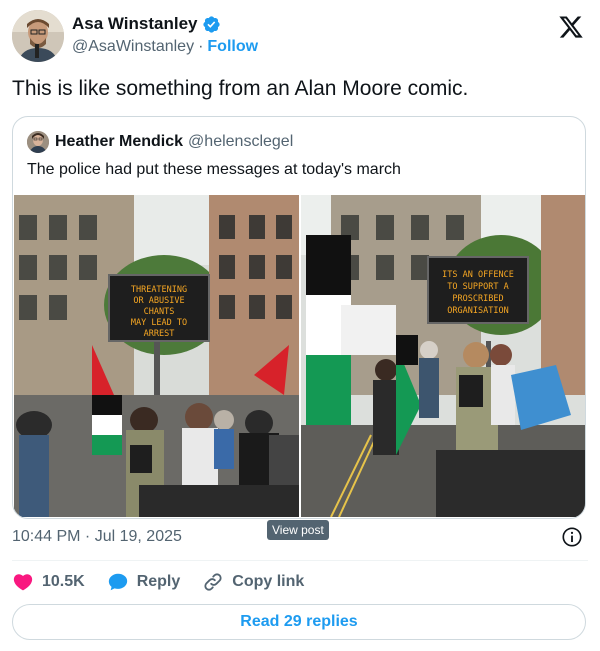 The width and height of the screenshot is (600, 651). I want to click on sign-left-line-2: CHANTS, so click(159, 312).